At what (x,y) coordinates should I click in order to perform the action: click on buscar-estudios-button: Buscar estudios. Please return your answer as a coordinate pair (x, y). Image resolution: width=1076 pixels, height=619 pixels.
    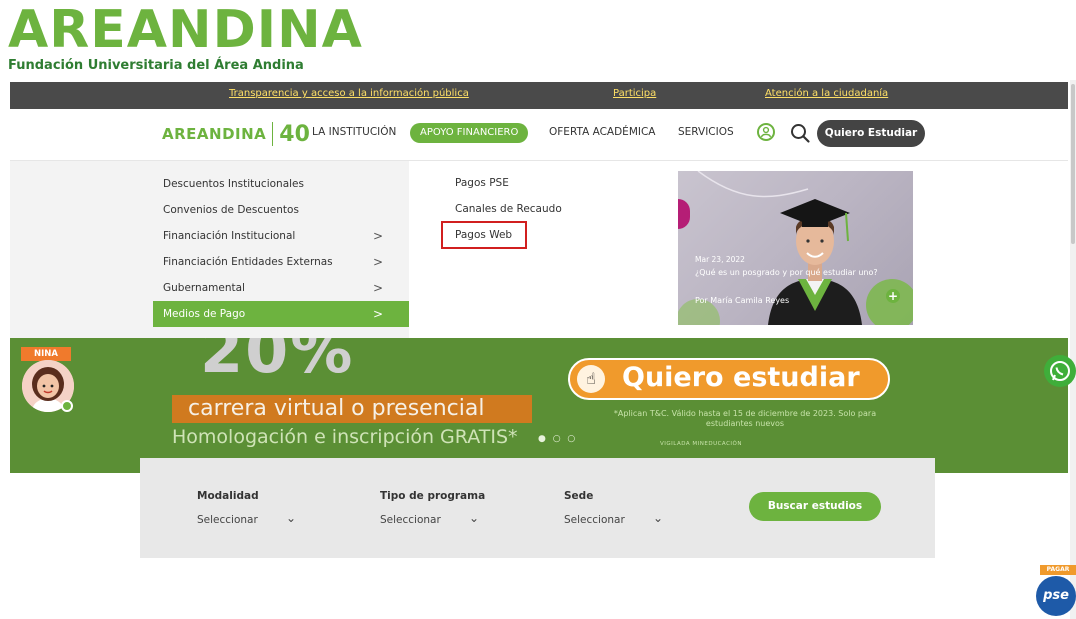
    Looking at the image, I should click on (815, 506).